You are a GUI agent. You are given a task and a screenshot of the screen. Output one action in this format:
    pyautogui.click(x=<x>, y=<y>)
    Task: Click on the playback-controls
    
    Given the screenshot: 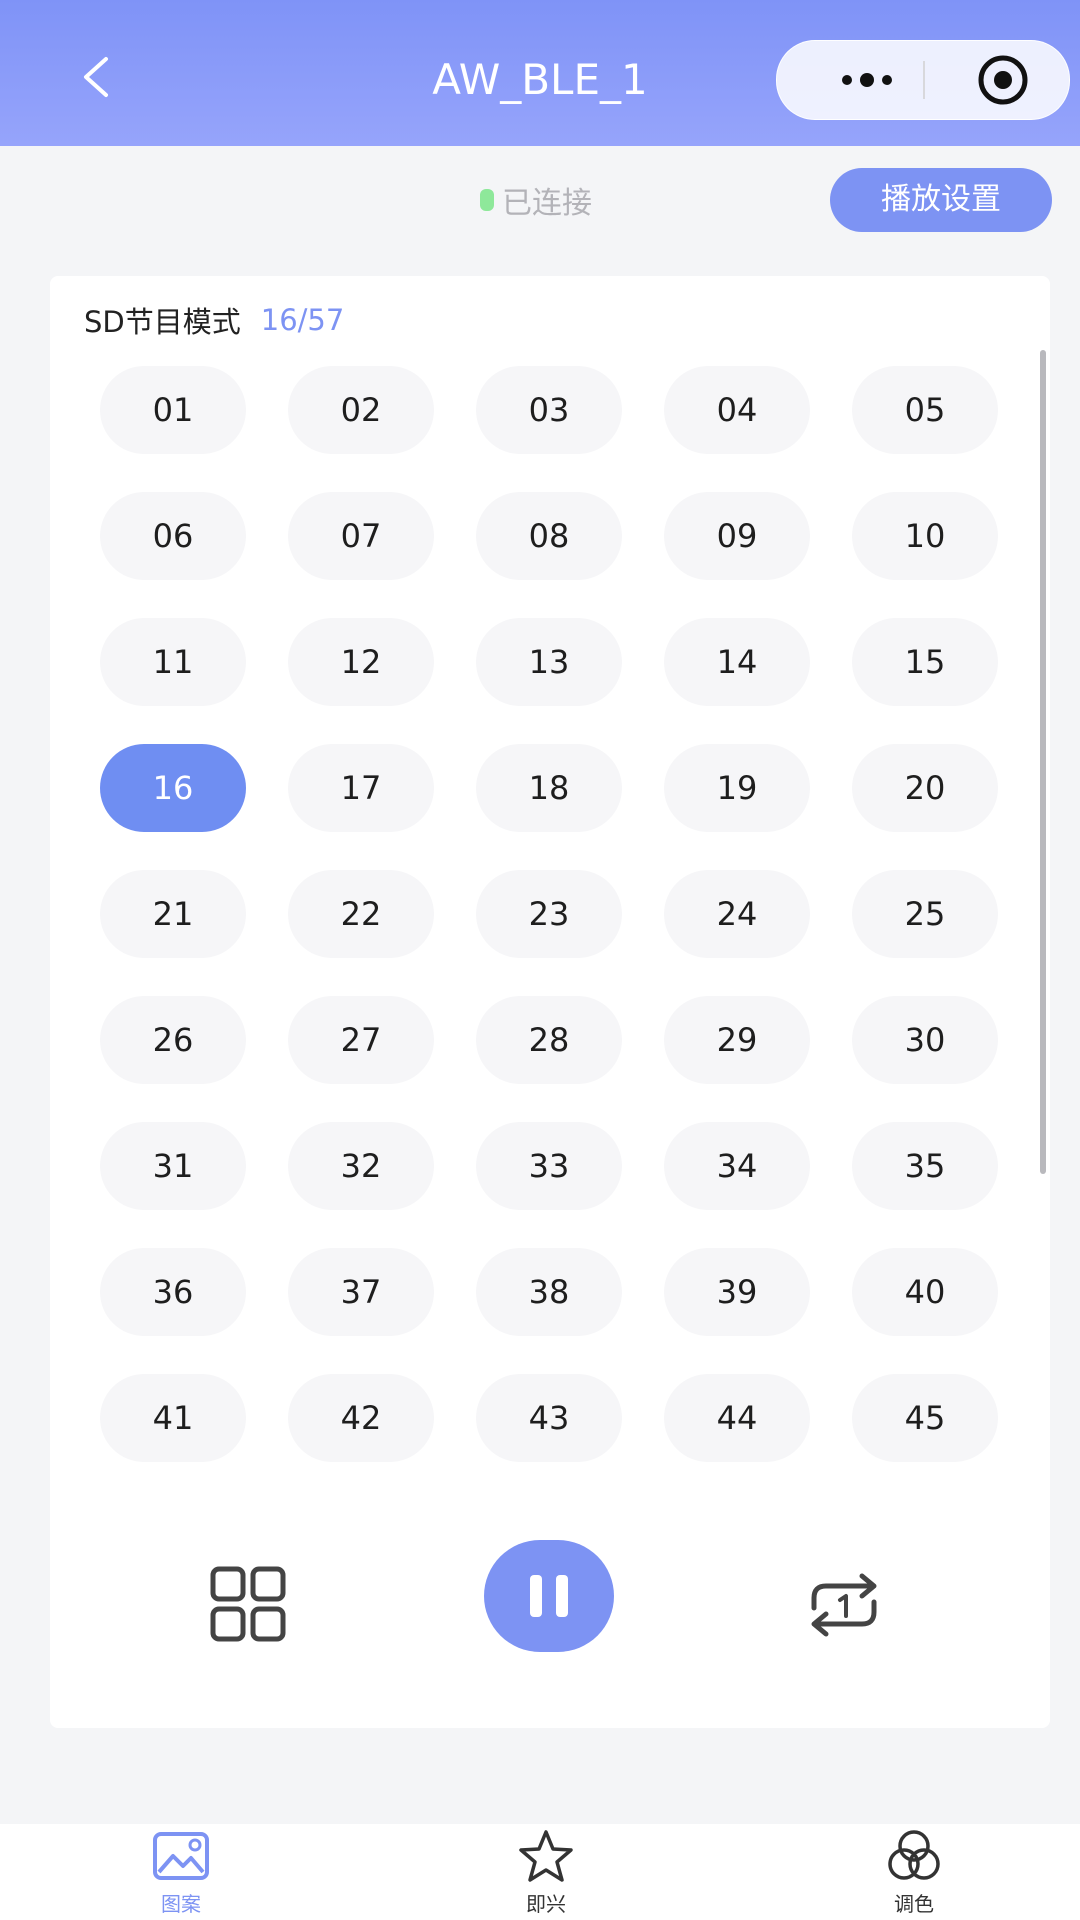 What is the action you would take?
    pyautogui.click(x=550, y=1605)
    